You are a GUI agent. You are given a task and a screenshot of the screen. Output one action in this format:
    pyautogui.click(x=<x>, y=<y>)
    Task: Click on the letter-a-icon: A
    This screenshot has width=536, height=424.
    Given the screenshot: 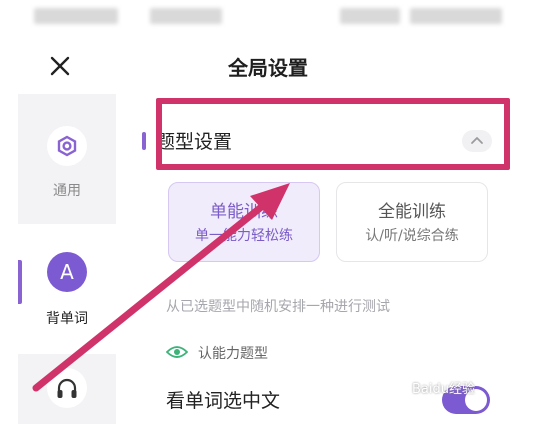 What is the action you would take?
    pyautogui.click(x=67, y=272)
    